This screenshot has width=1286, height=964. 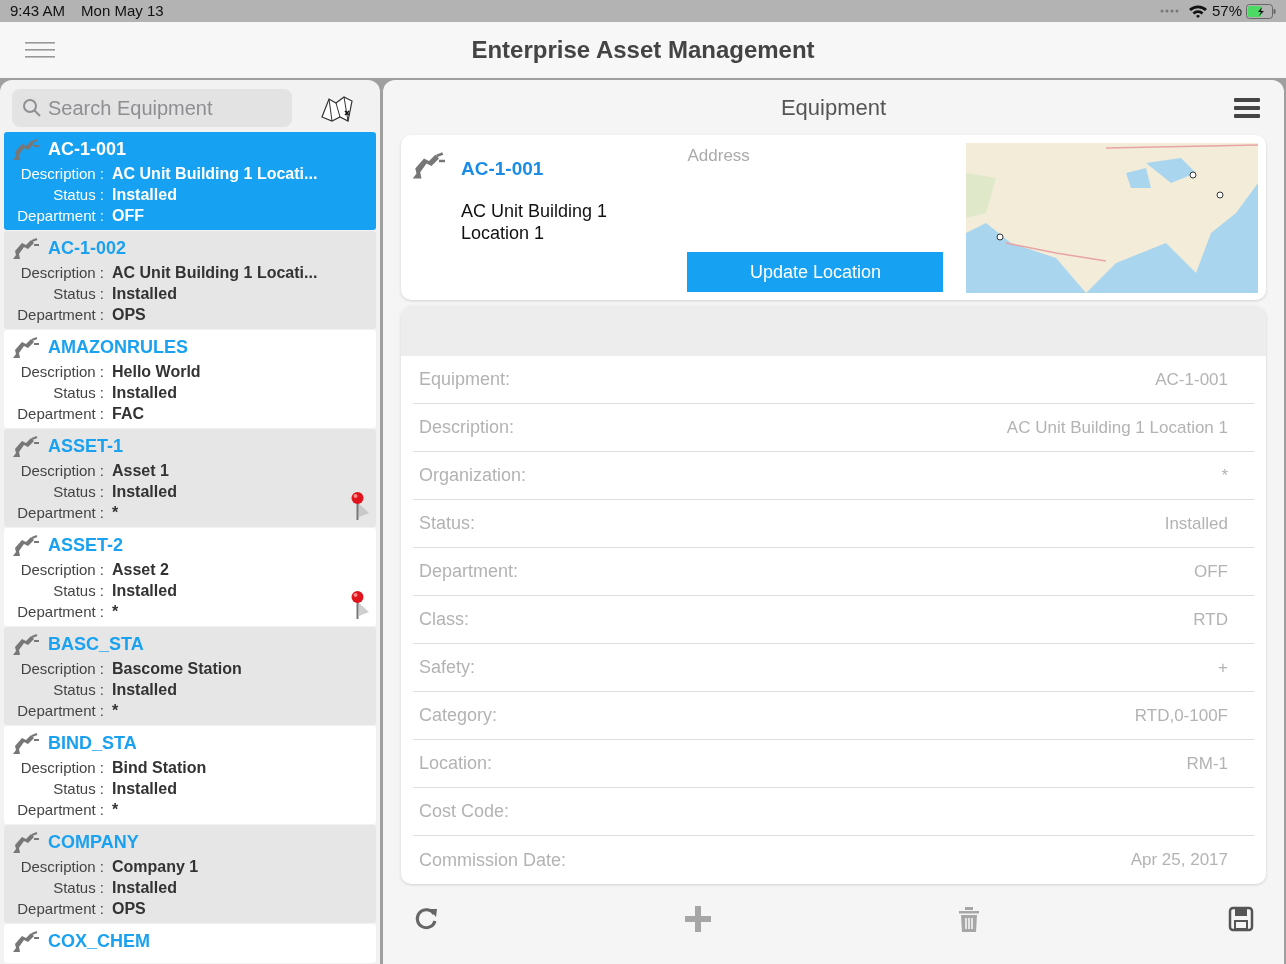 I want to click on field-value: Asset 1, so click(x=140, y=471).